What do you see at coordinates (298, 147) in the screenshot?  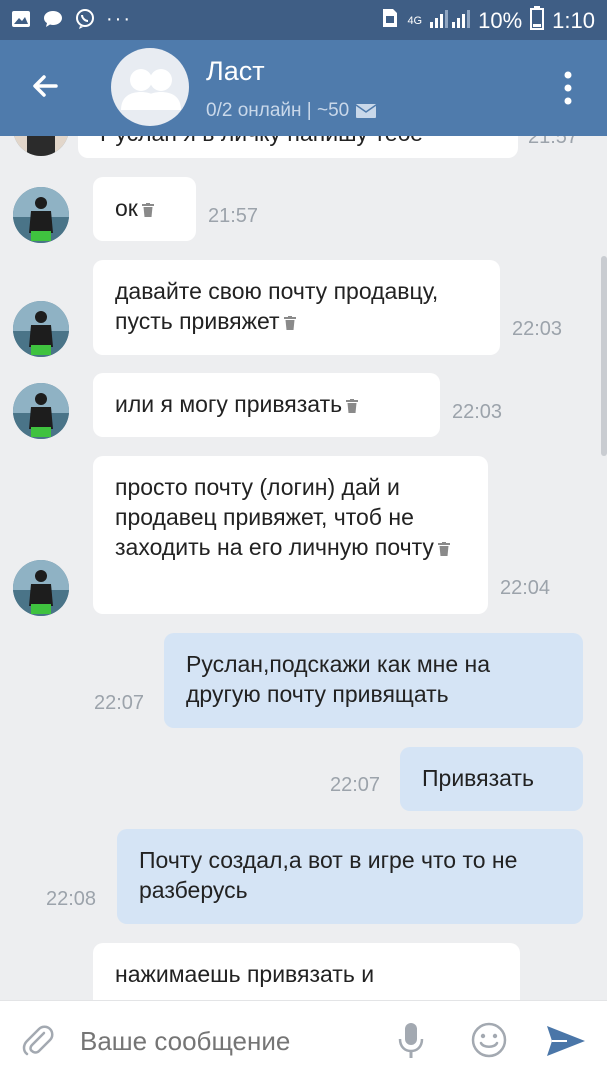 I see `message-bubble: Руслан я в личку напишу тебе` at bounding box center [298, 147].